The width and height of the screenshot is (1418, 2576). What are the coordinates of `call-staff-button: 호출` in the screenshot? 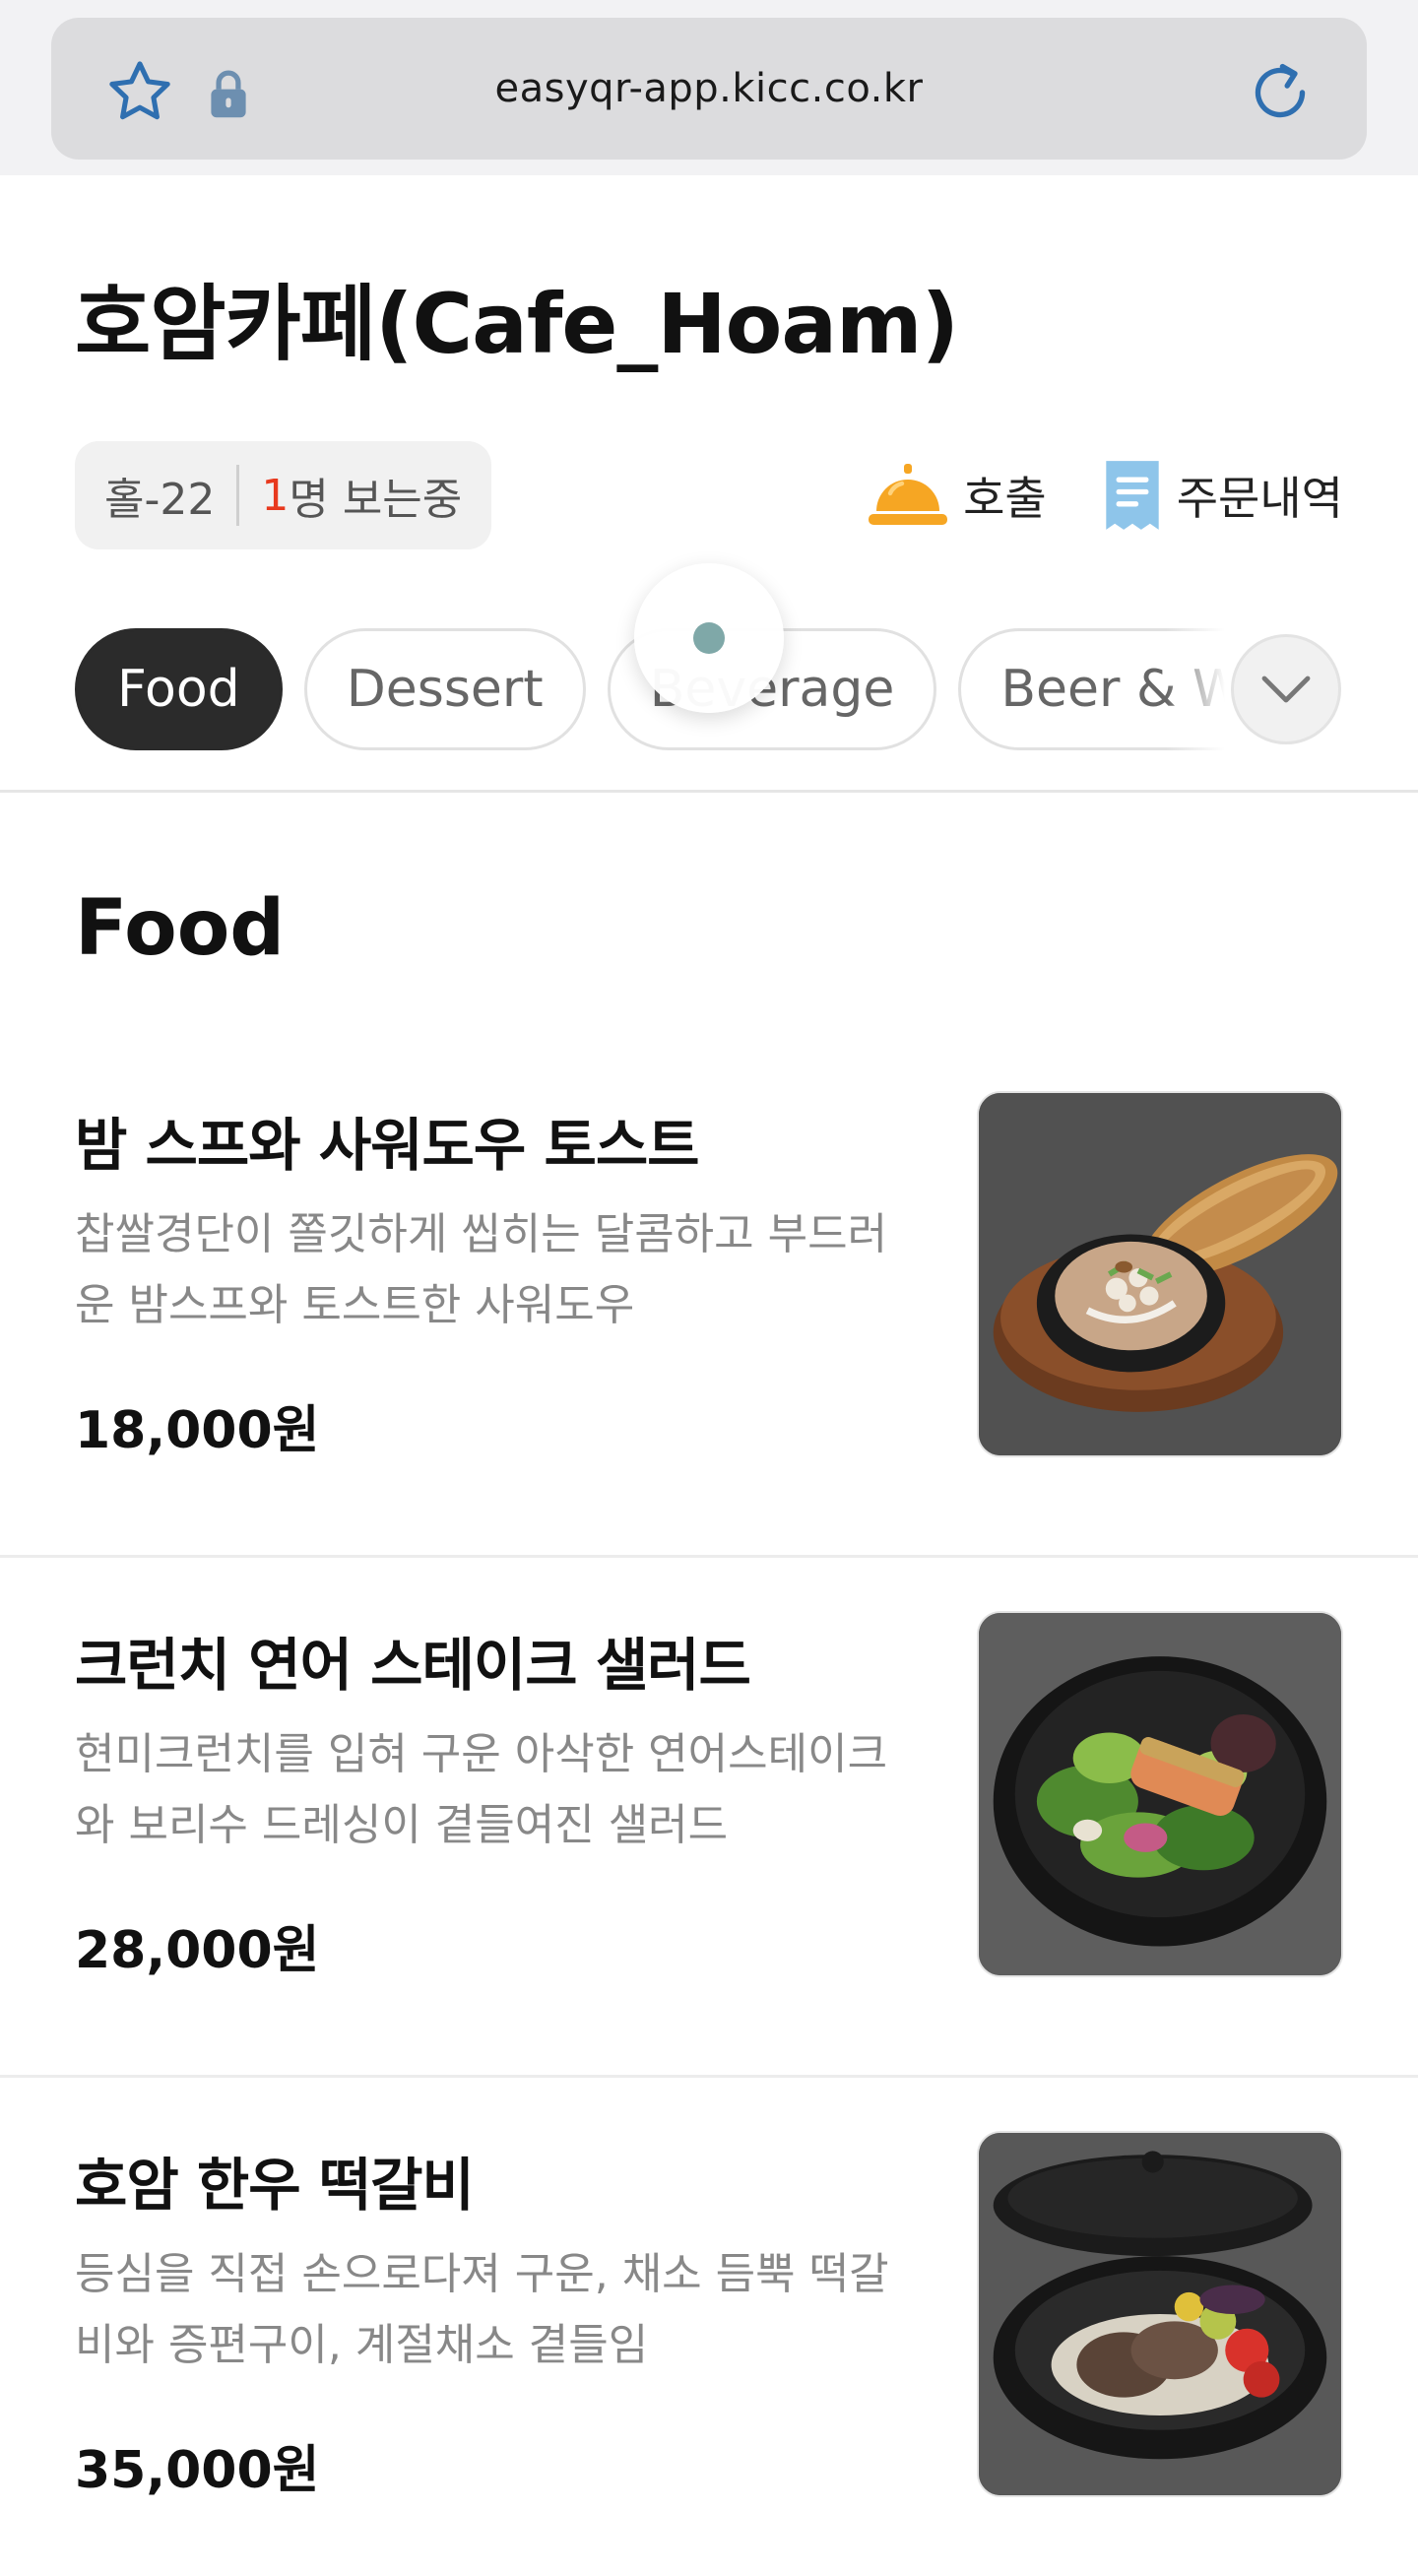 It's located at (957, 495).